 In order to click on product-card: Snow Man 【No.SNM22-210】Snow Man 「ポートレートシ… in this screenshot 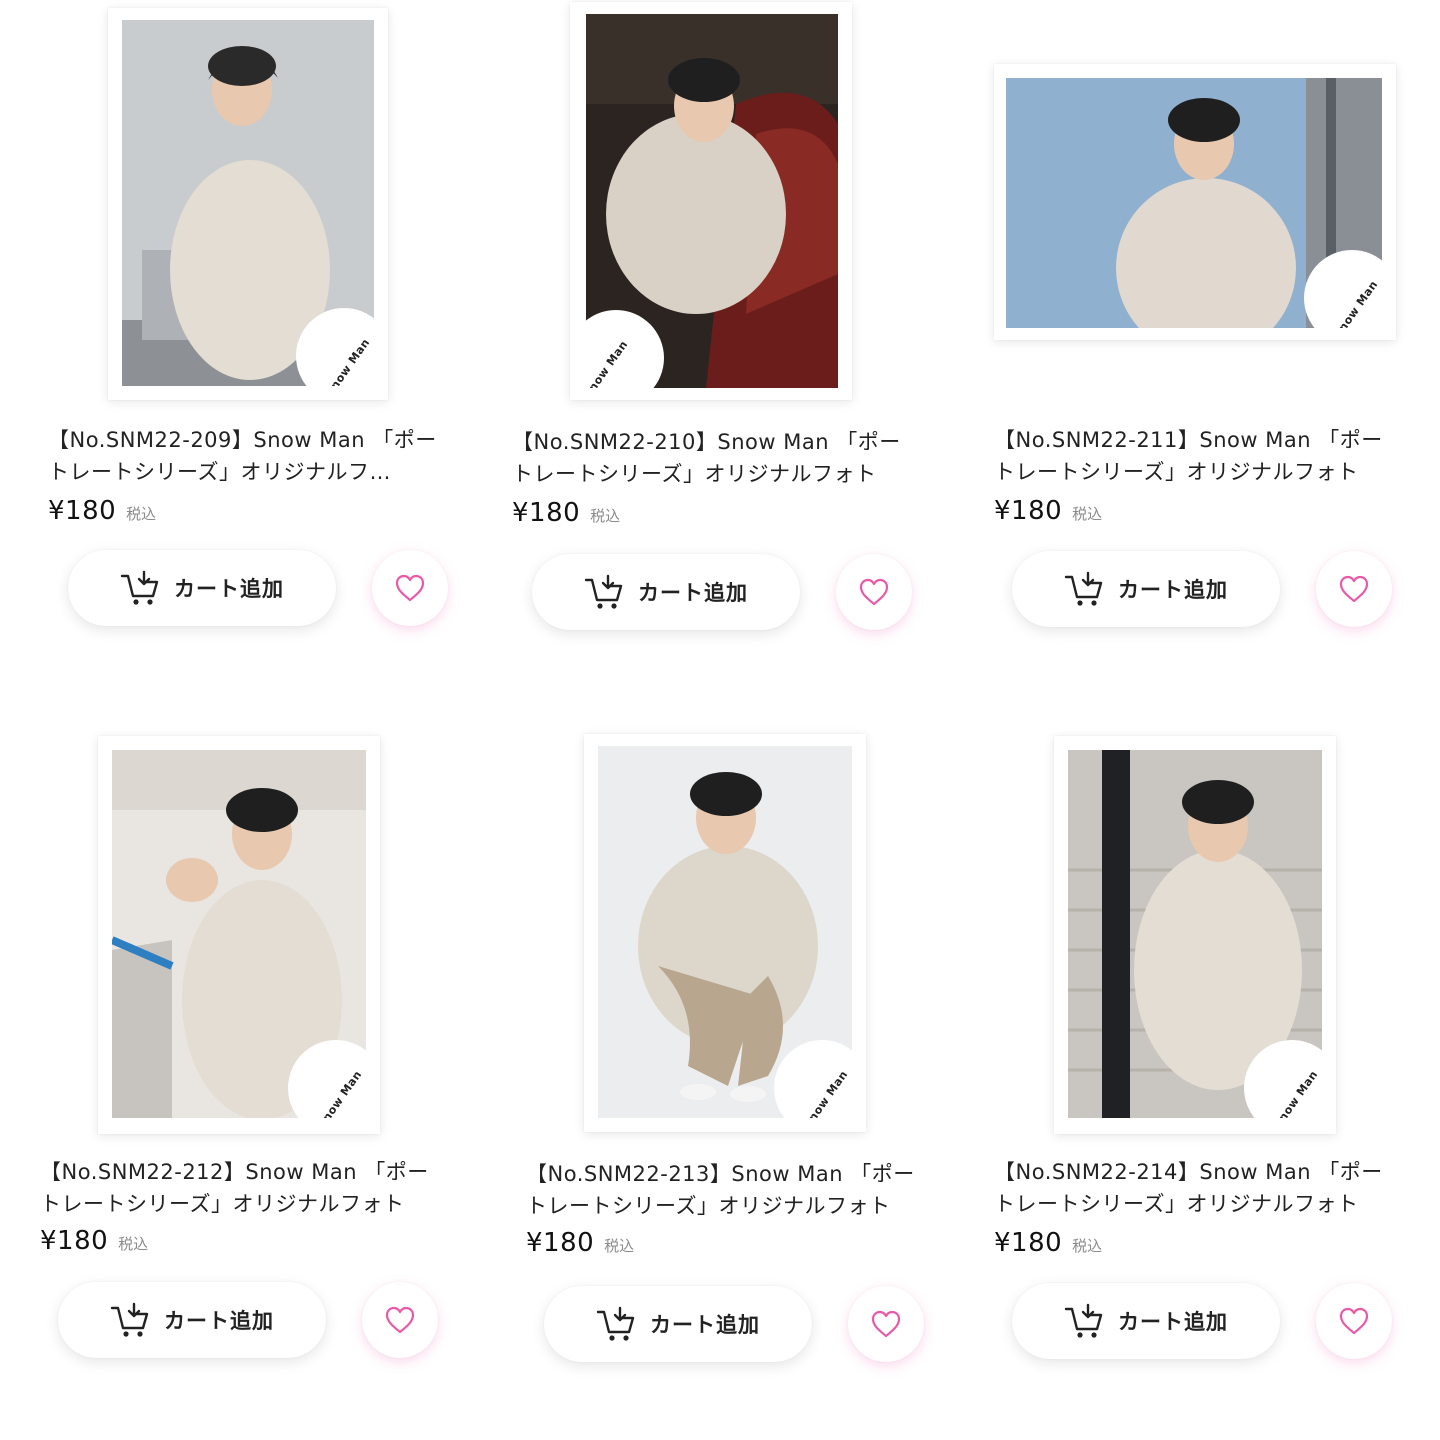, I will do `click(709, 330)`.